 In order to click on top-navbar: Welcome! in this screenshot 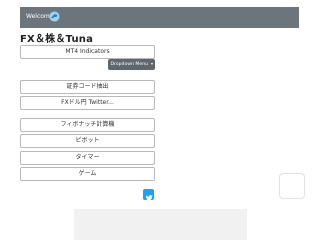, I will do `click(159, 17)`.